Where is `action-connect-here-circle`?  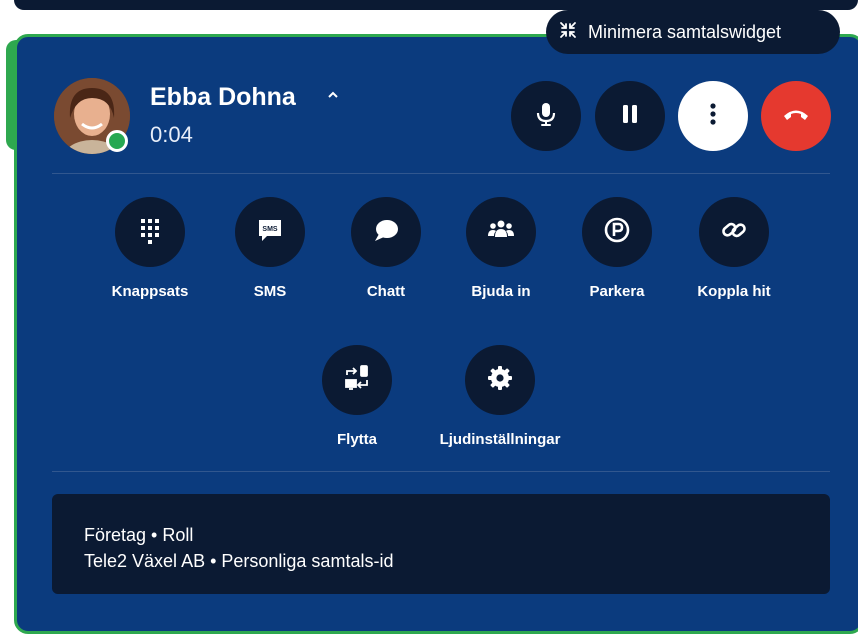
action-connect-here-circle is located at coordinates (734, 232).